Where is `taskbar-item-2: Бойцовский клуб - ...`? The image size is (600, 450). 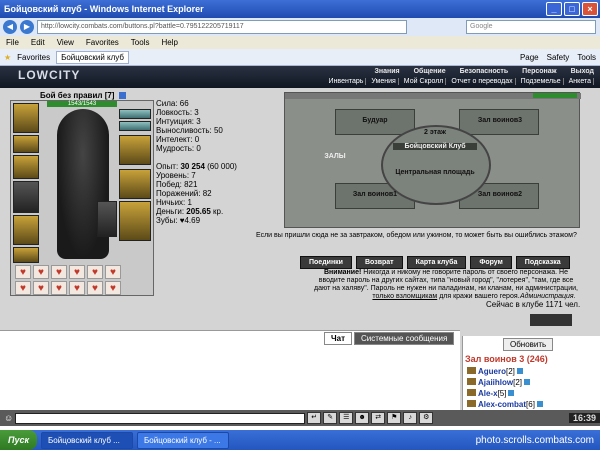
taskbar-item-2: Бойцовский клуб - ... is located at coordinates (183, 440).